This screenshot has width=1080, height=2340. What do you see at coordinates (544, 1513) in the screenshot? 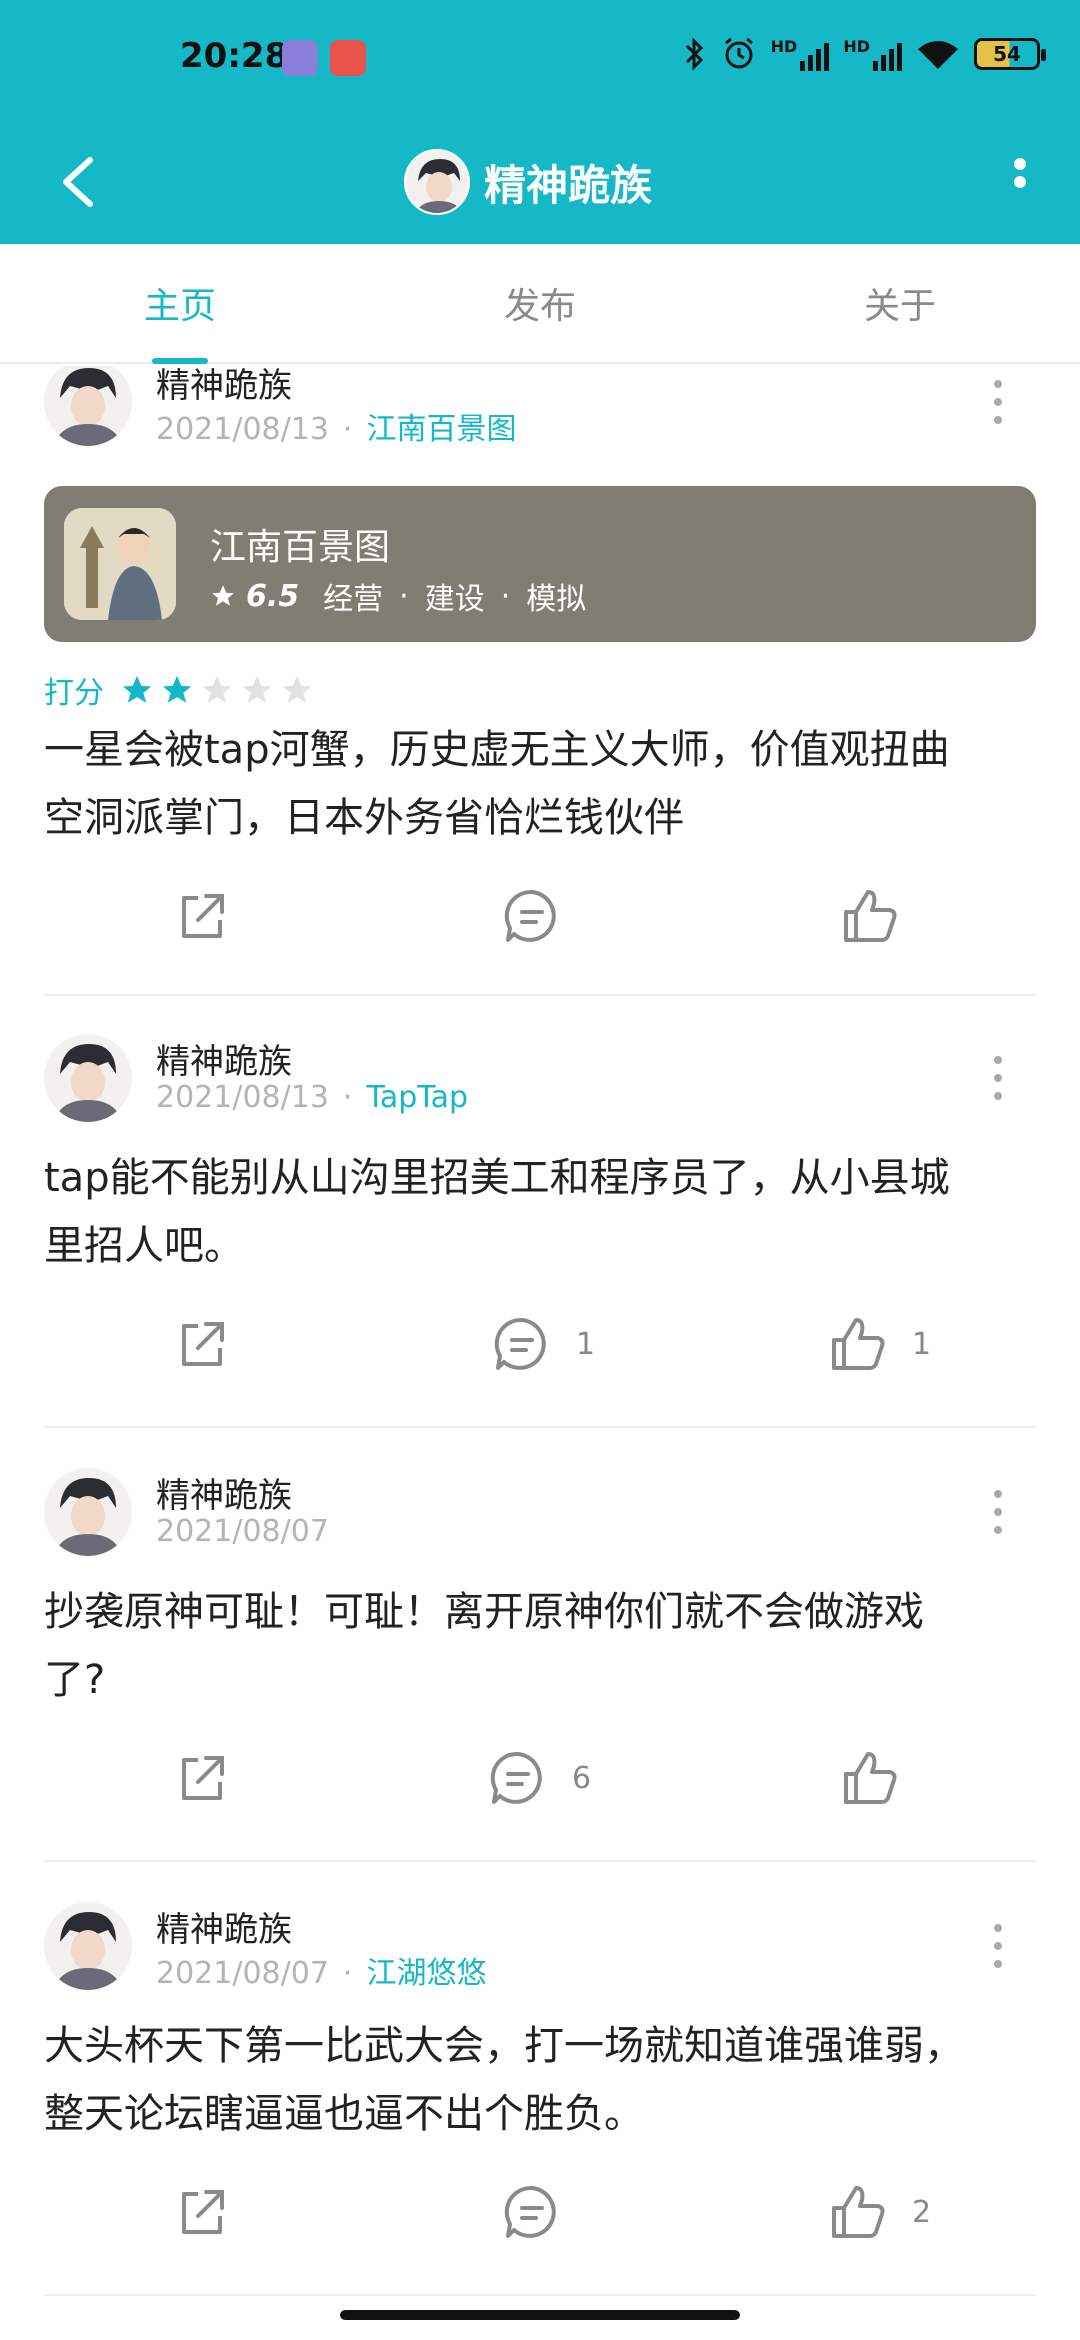
I see `post-header: 精神跪族 2021/08/07` at bounding box center [544, 1513].